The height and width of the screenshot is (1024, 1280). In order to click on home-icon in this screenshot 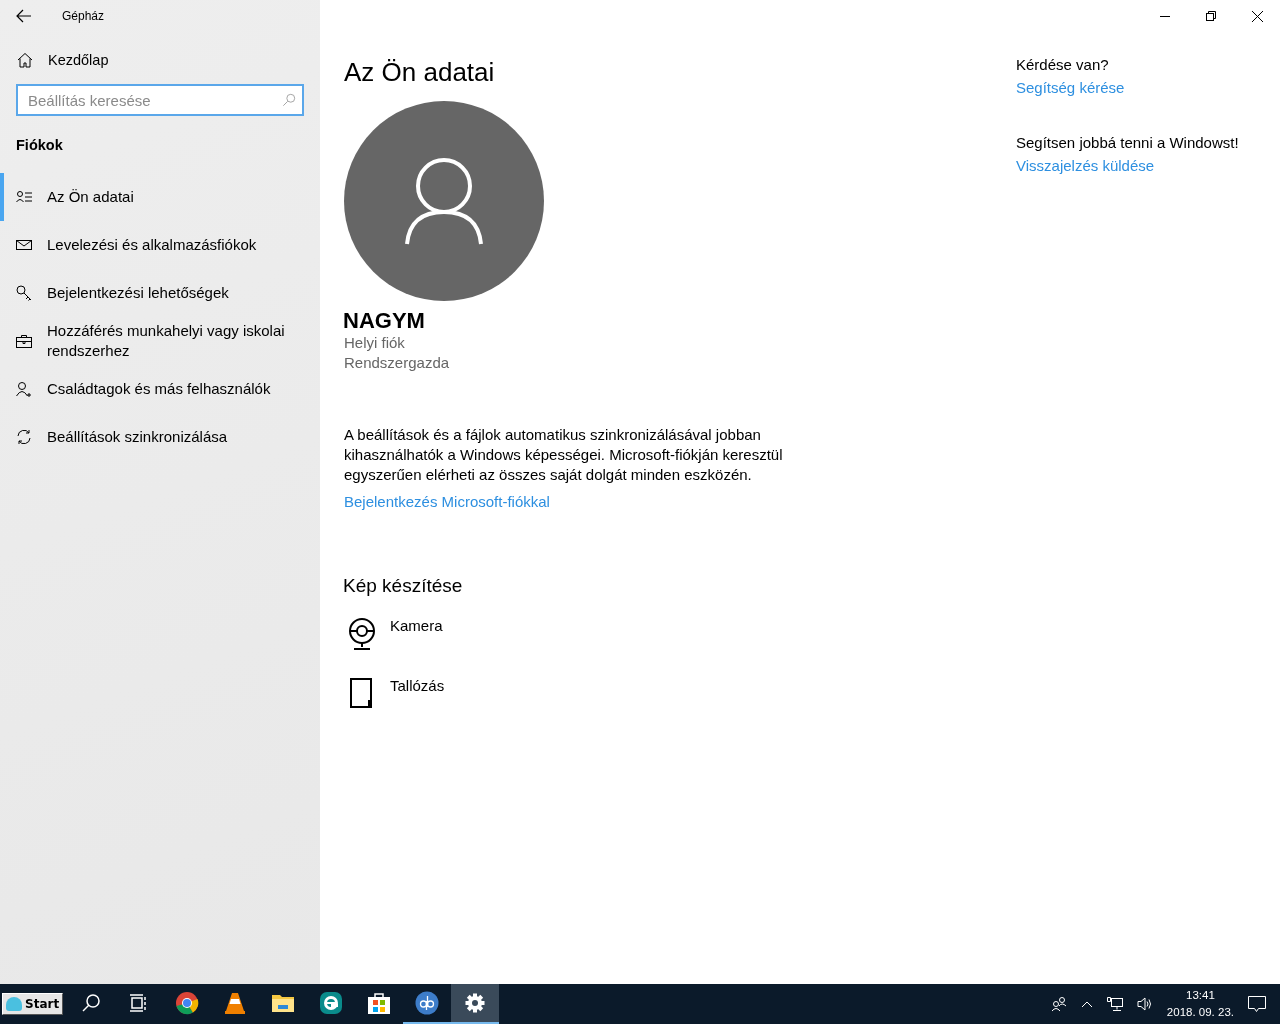, I will do `click(25, 60)`.